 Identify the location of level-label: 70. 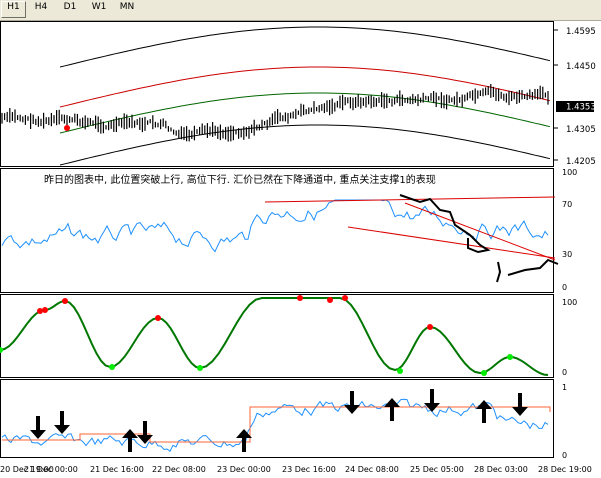
(567, 204).